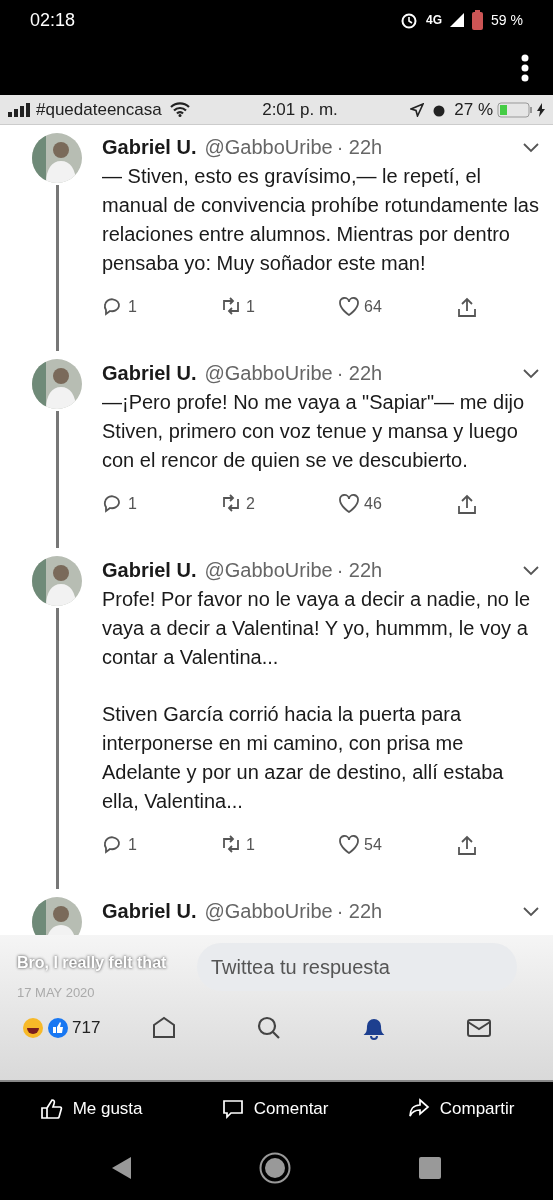 Image resolution: width=553 pixels, height=1200 pixels. What do you see at coordinates (541, 109) in the screenshot?
I see `charging-icon` at bounding box center [541, 109].